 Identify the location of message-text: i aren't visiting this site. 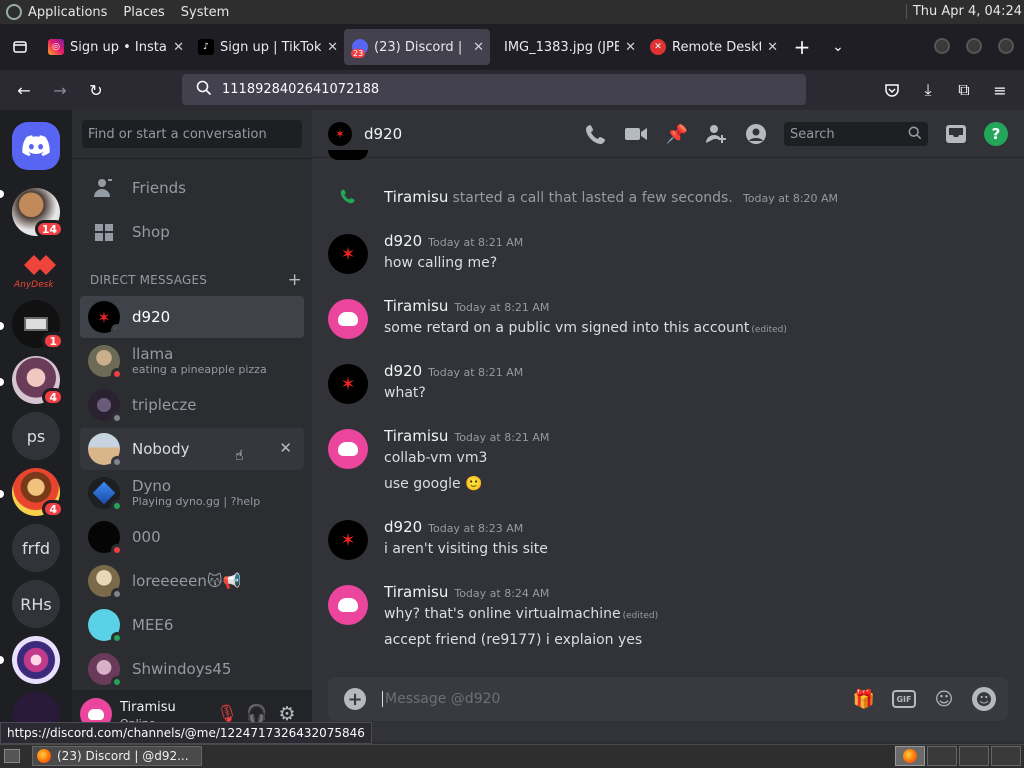
(466, 549).